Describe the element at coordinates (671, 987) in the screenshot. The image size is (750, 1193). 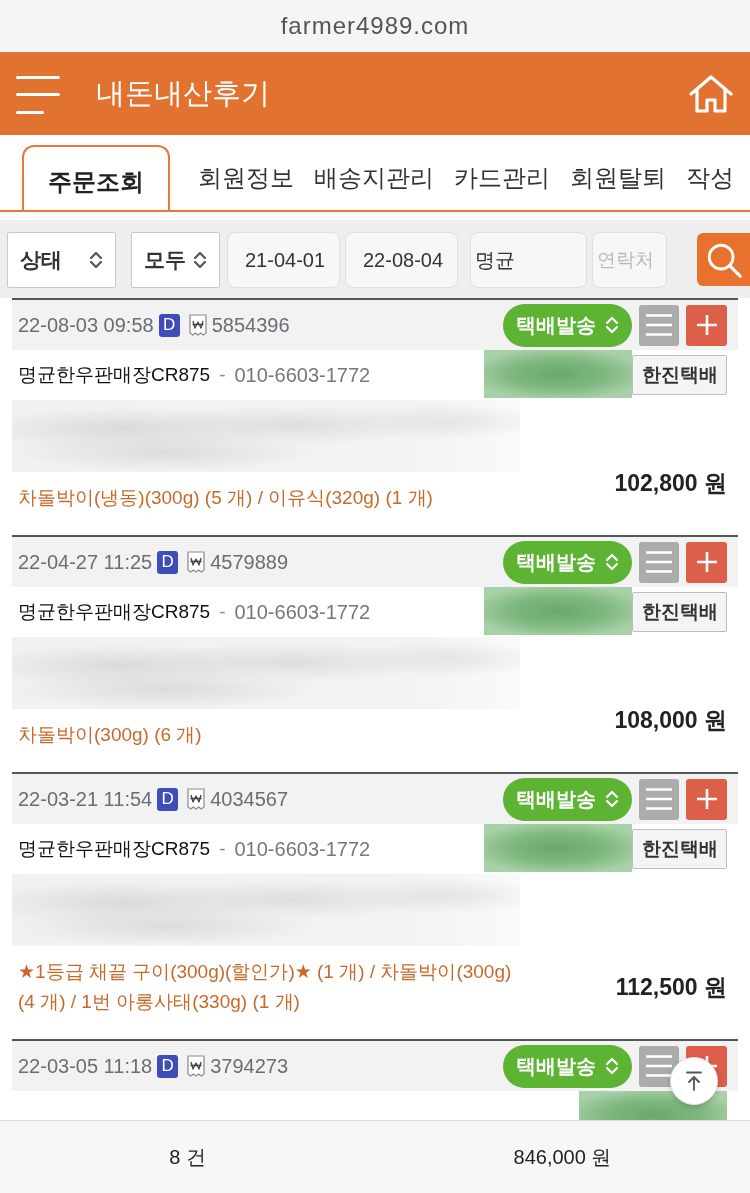
I see `order-total: 112,500 원` at that location.